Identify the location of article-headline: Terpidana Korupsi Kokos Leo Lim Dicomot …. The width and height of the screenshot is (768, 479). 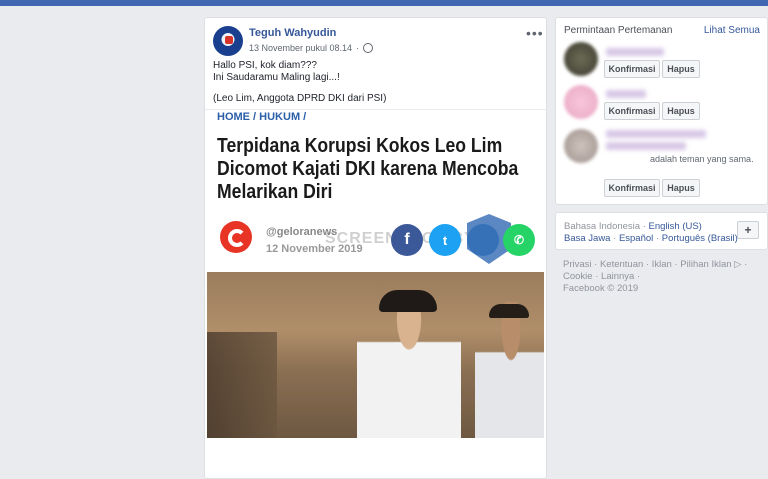
(368, 169).